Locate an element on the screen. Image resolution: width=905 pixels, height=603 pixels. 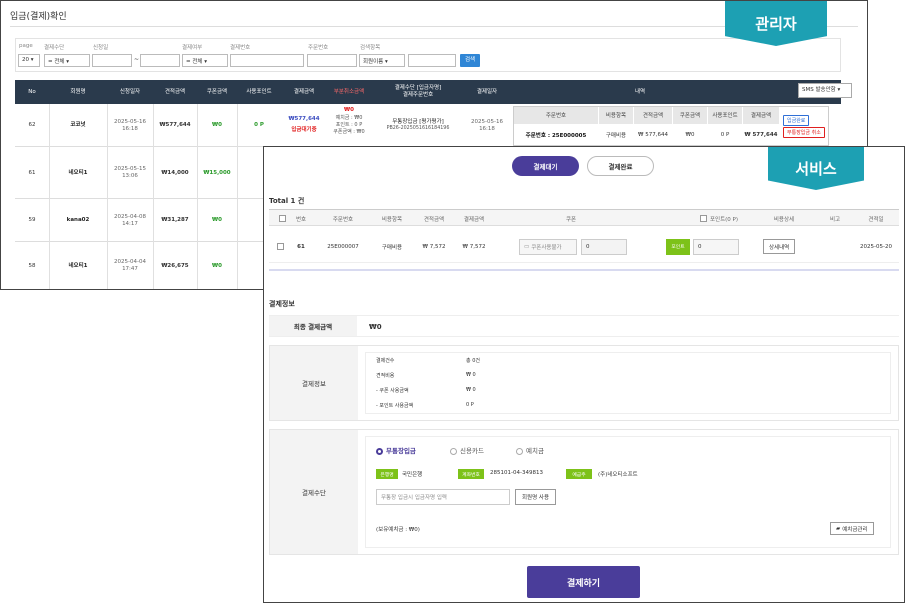
tab-completed: 결제완료 is located at coordinates (620, 166).